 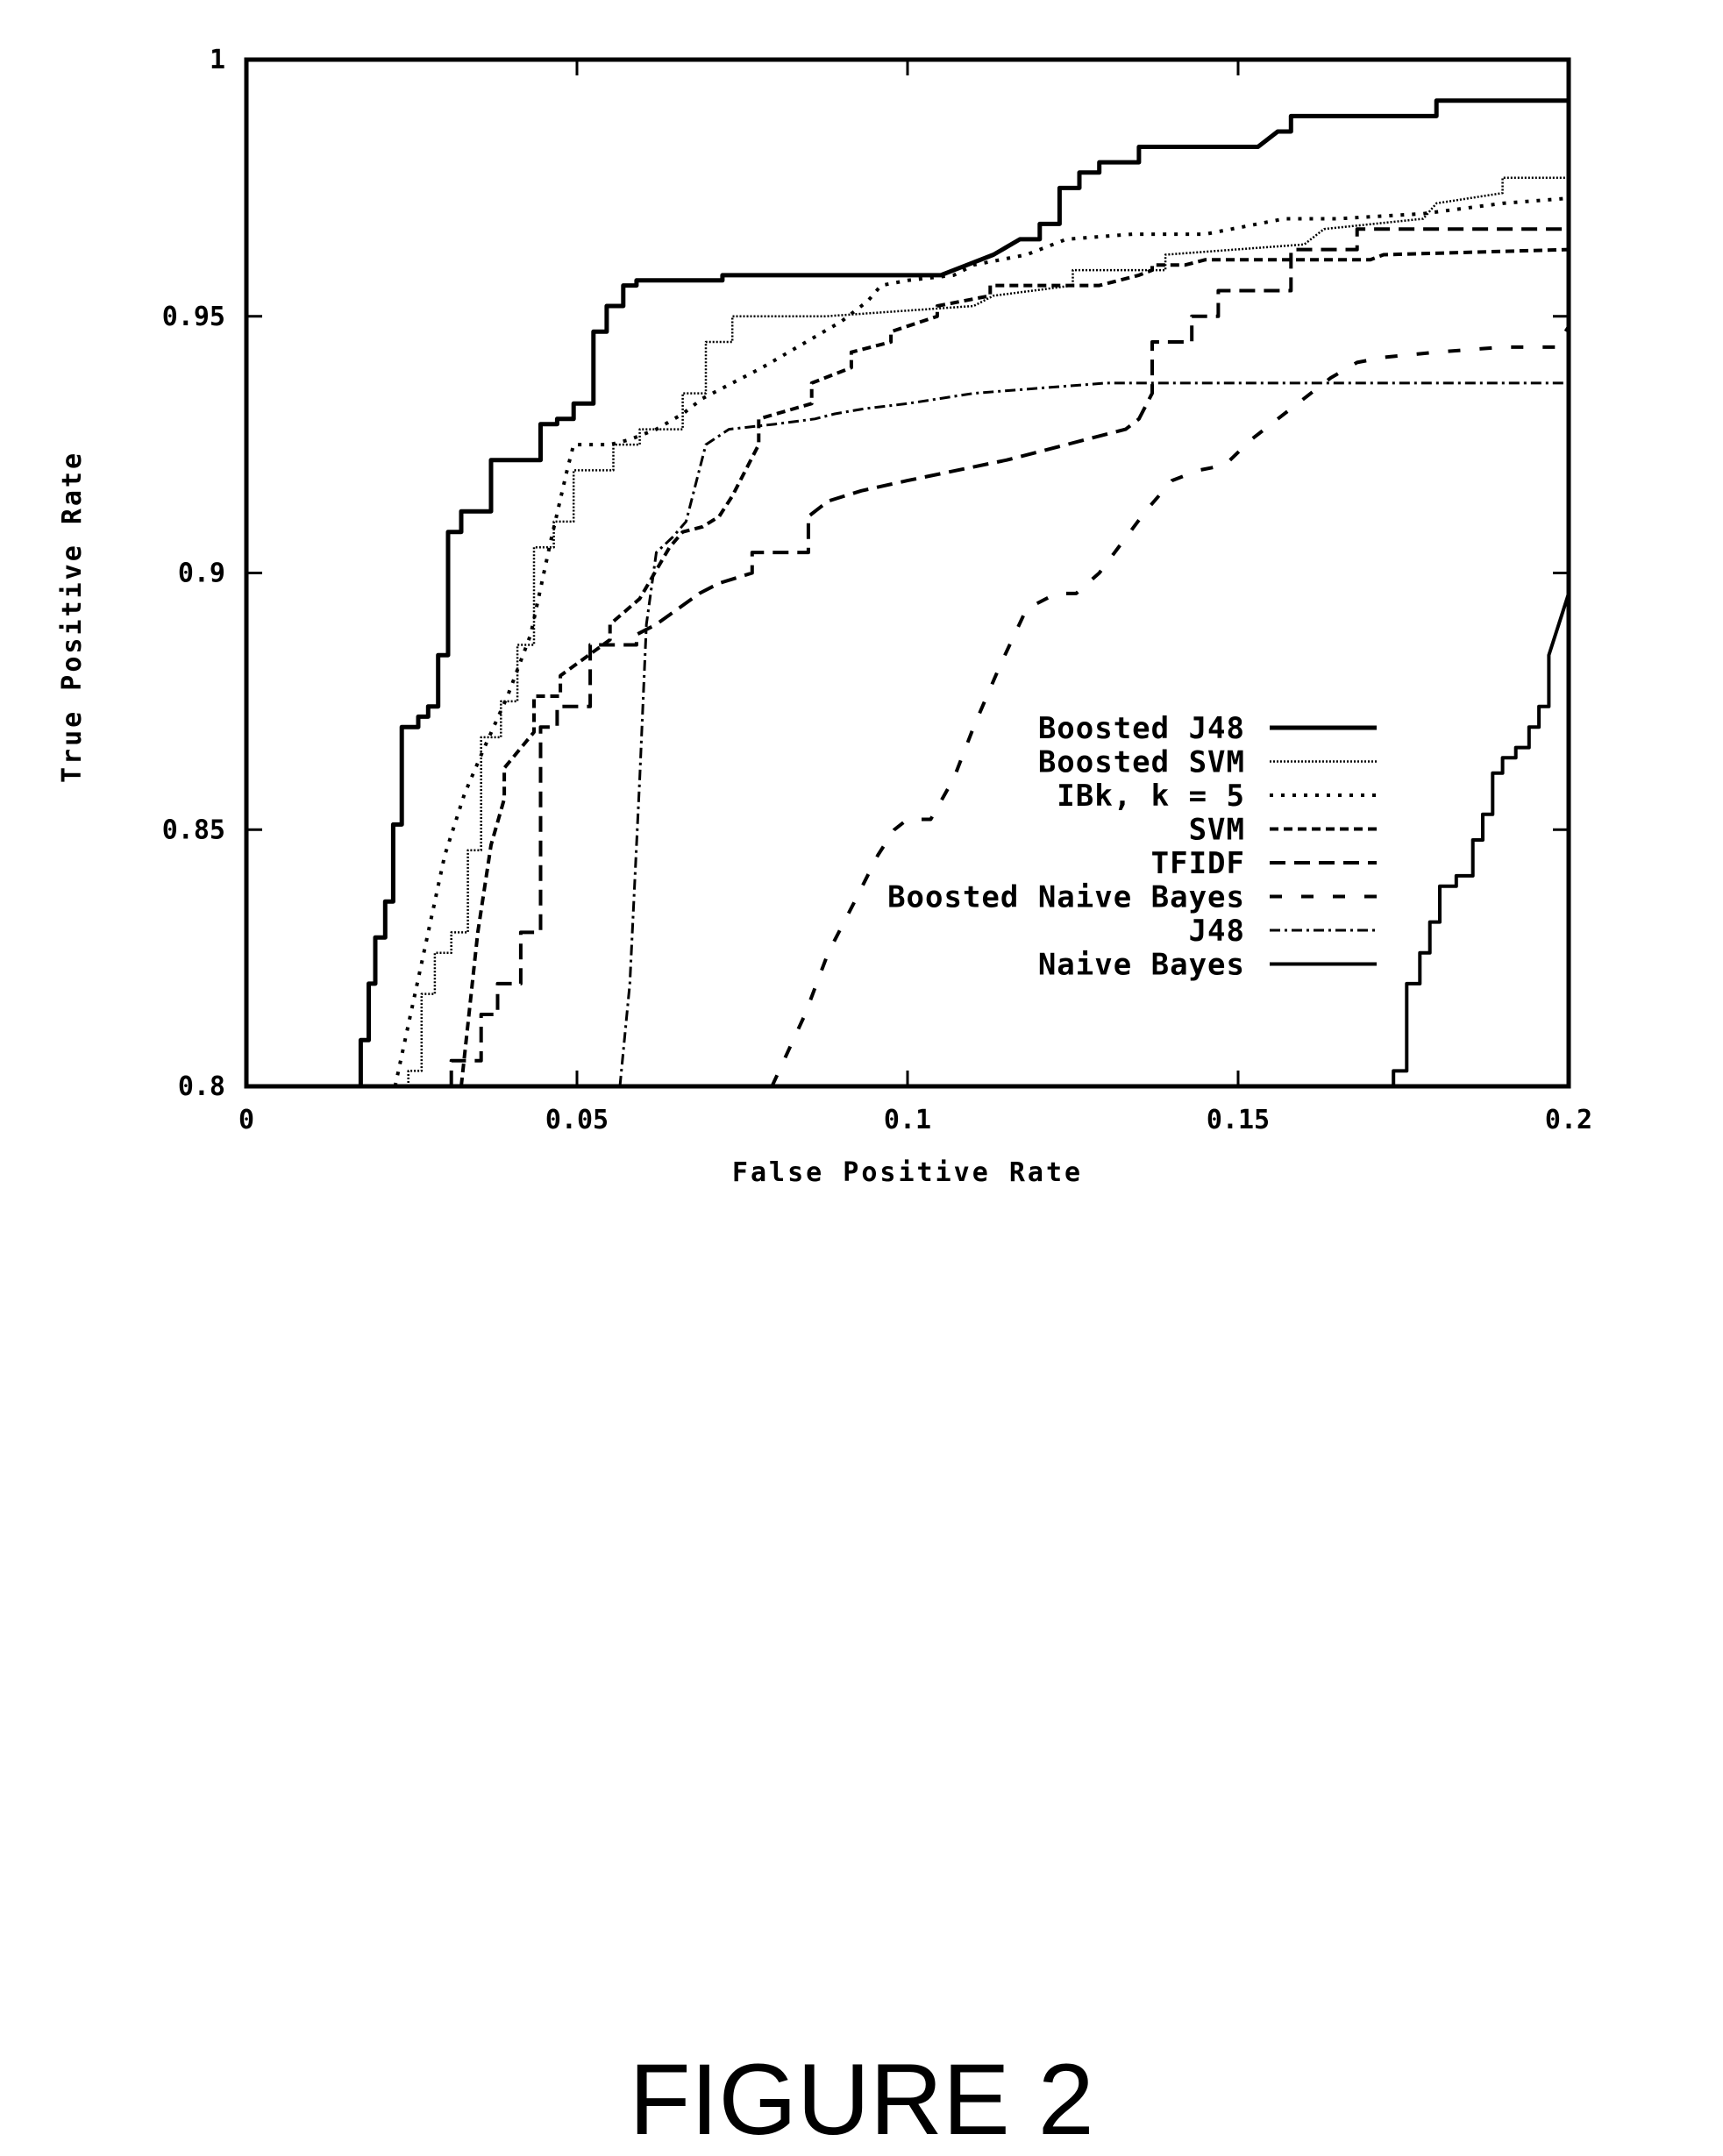 I want to click on curve-naive-bayes, so click(x=1480, y=839).